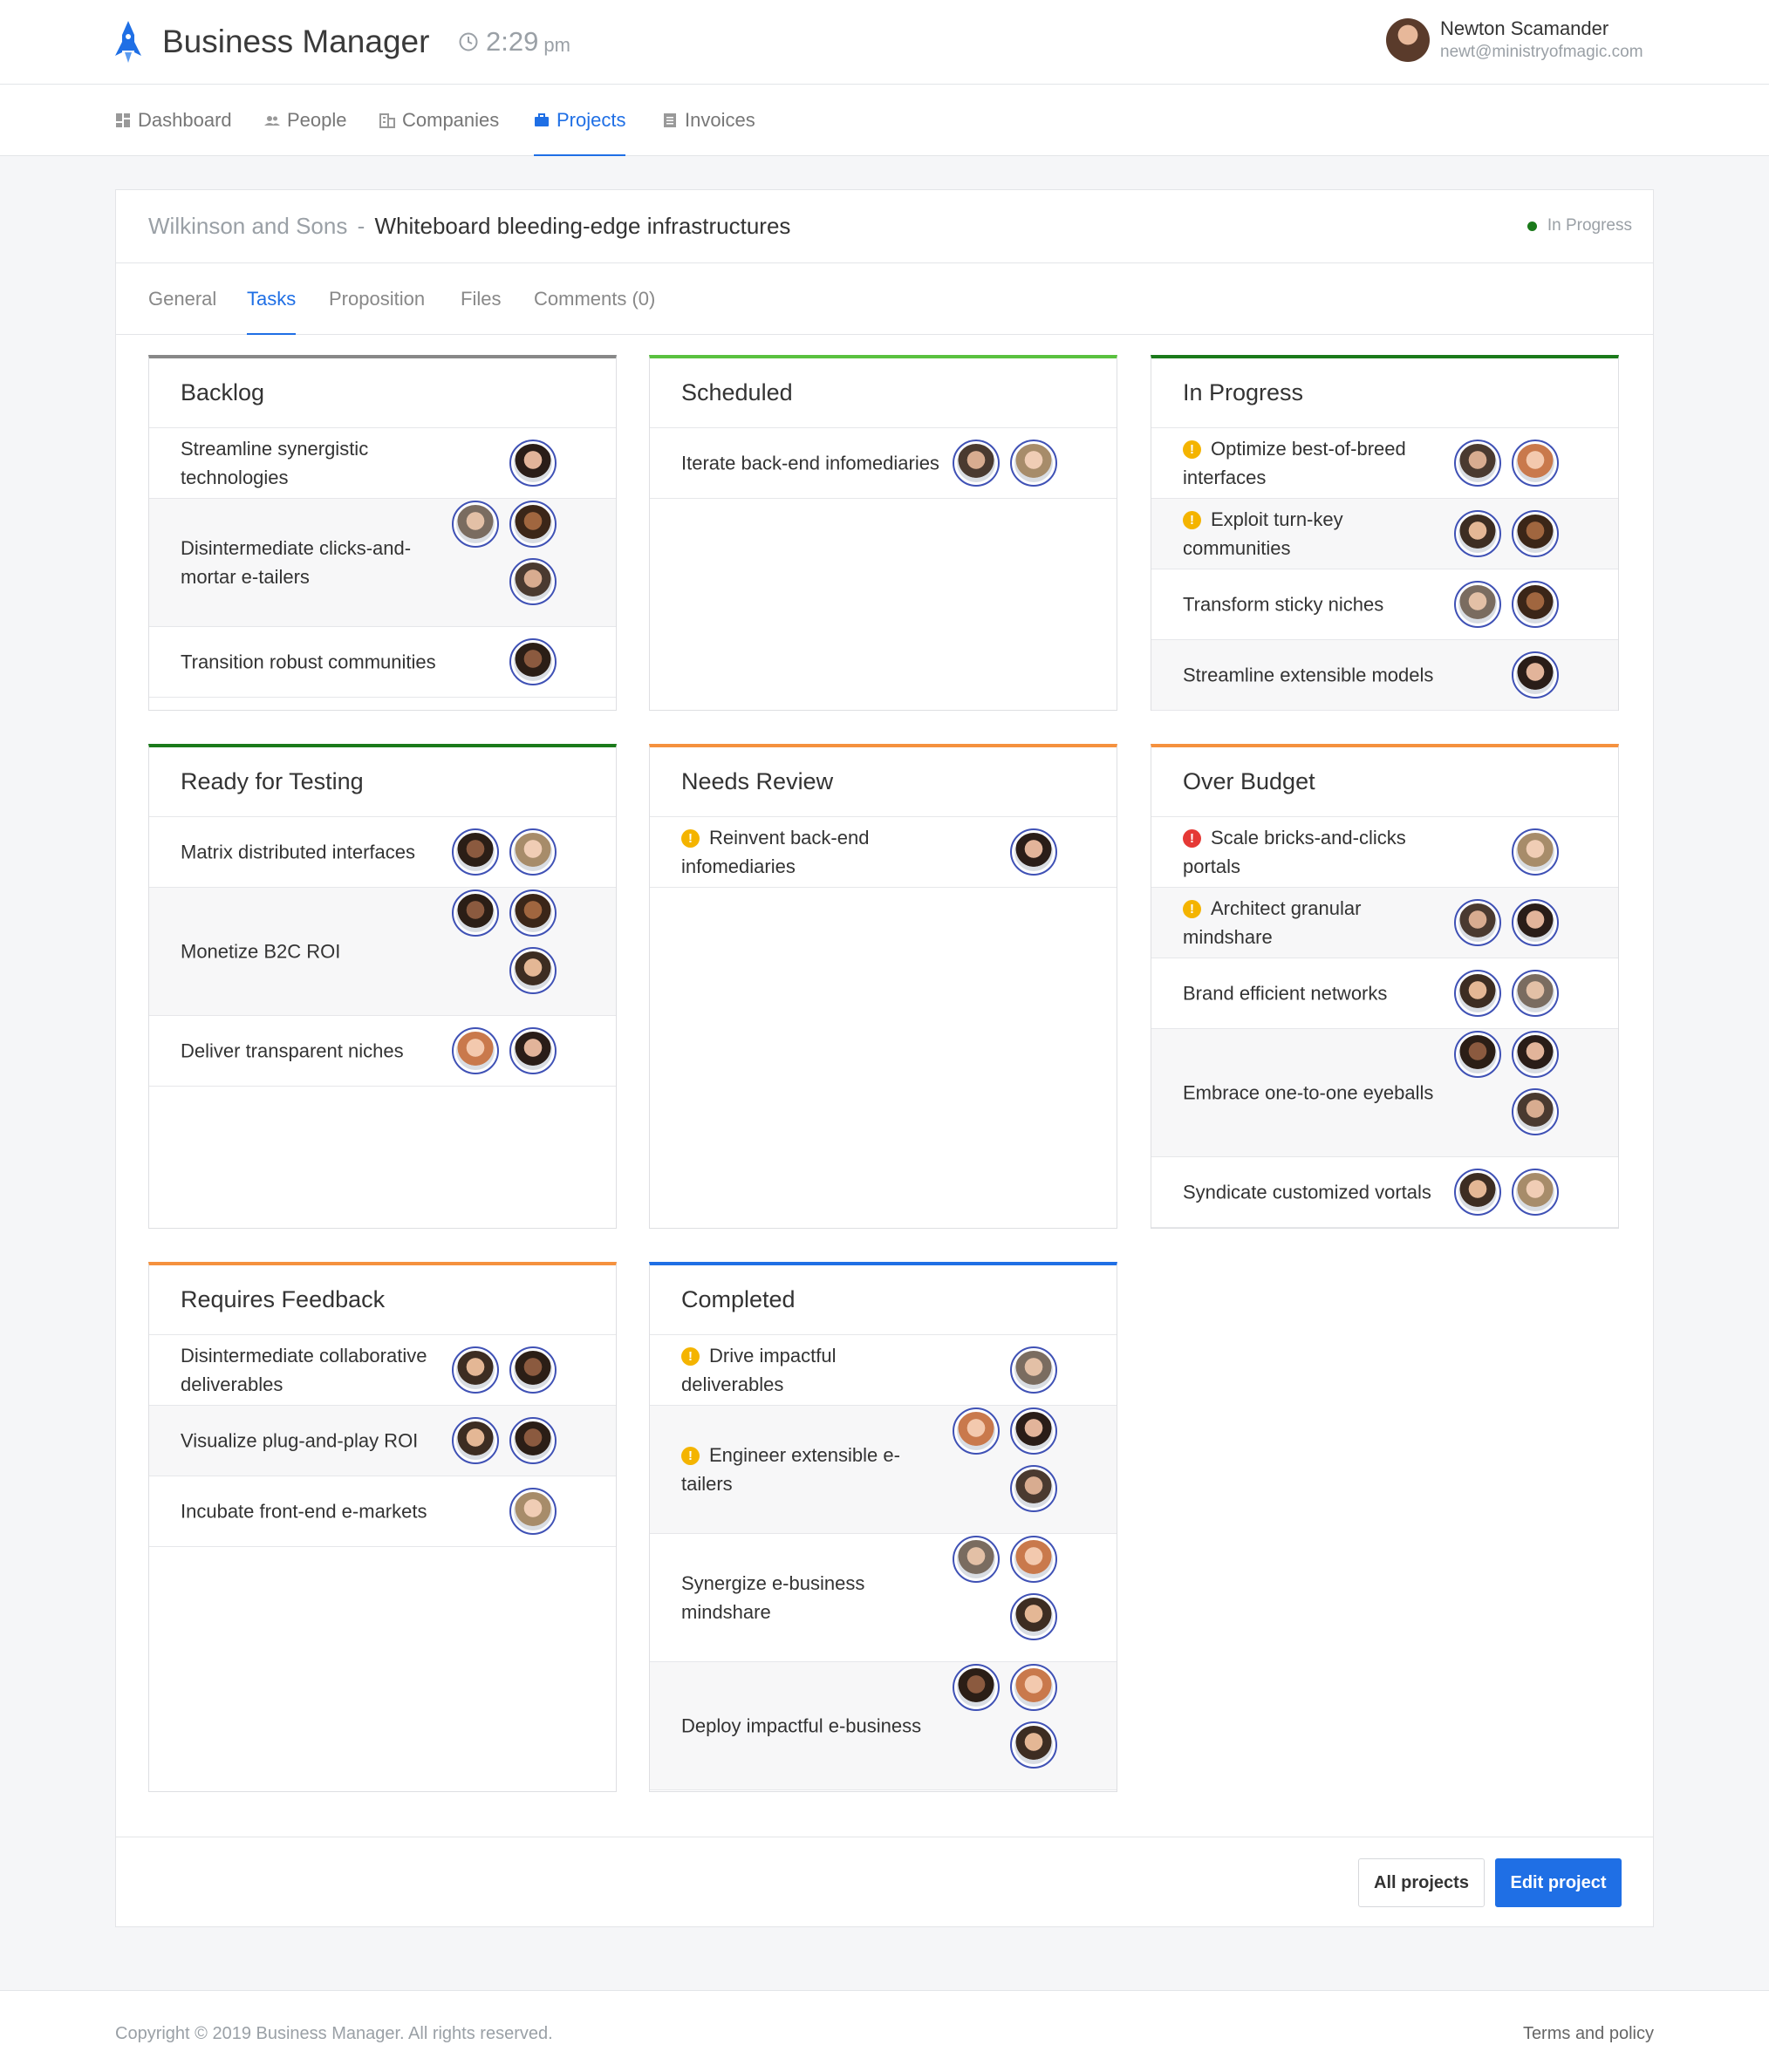 This screenshot has width=1769, height=2072. What do you see at coordinates (1384, 852) in the screenshot?
I see `task-card: ! Scale bricks-and-clicks portals` at bounding box center [1384, 852].